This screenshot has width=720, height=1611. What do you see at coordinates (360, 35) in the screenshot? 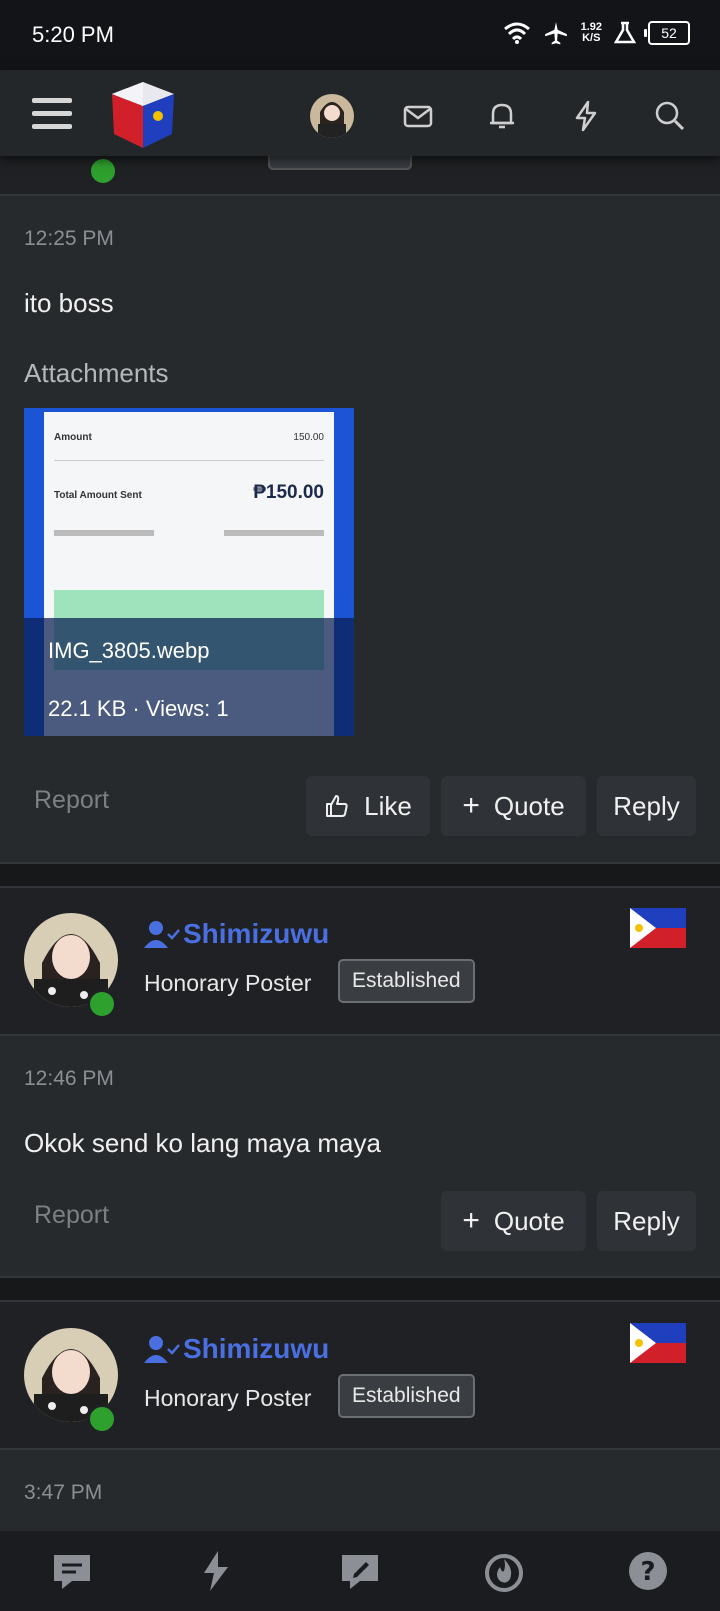
I see `status-bar: 5:20 PM 1.92 K/S 52` at bounding box center [360, 35].